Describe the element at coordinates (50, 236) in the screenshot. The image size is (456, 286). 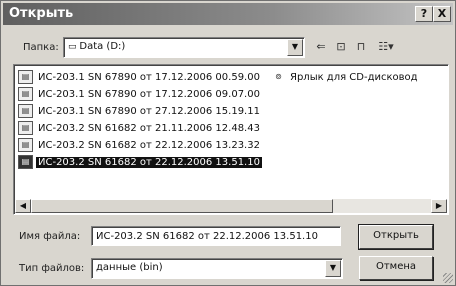
I see `filename-label: Имя файла:` at that location.